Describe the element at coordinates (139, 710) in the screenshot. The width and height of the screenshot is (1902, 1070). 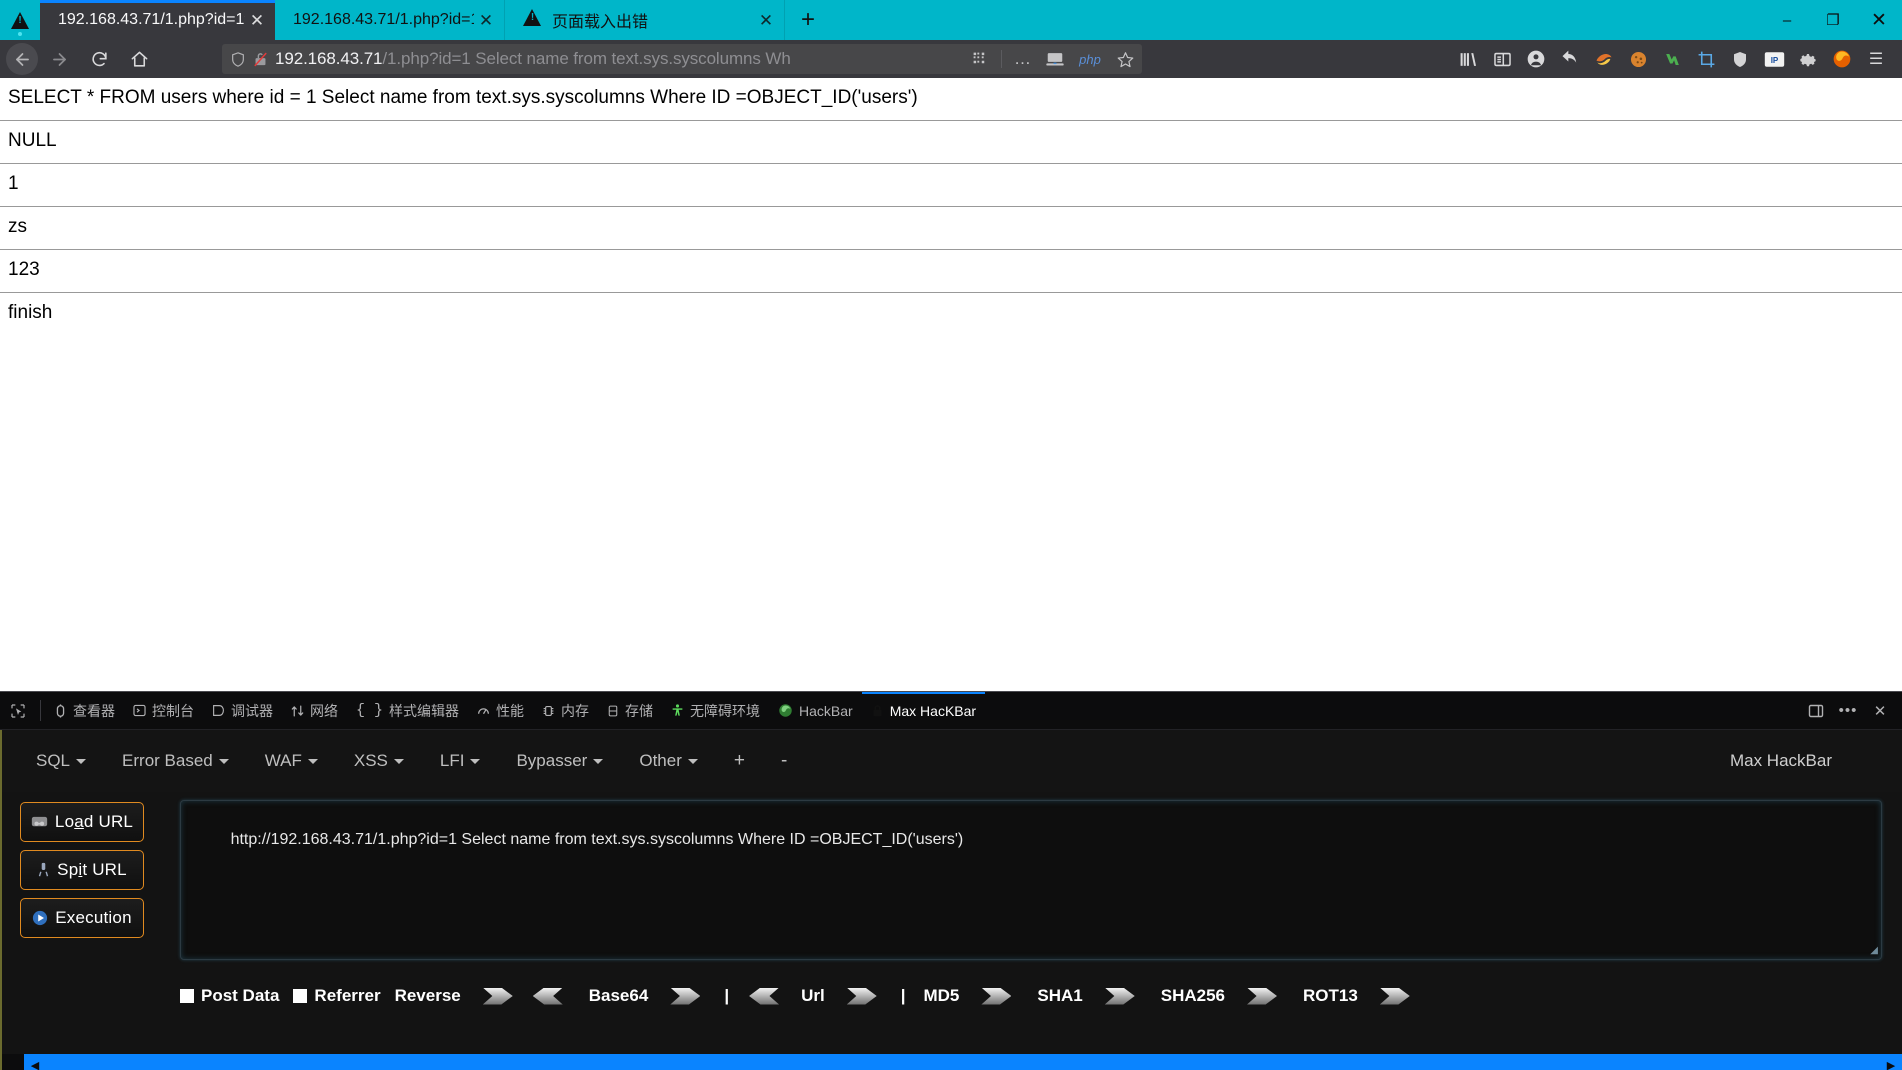
I see `console-icon` at that location.